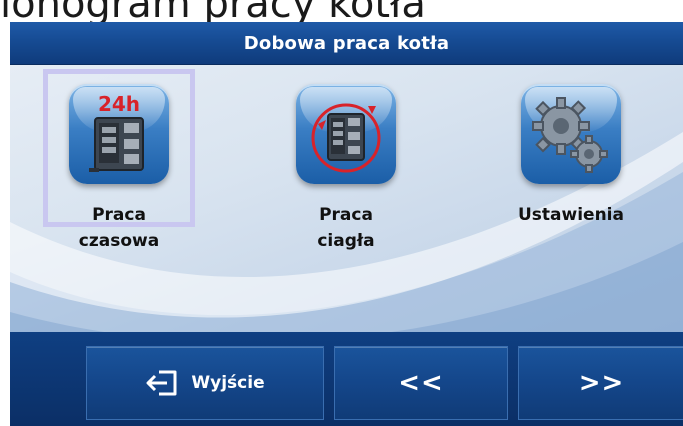 This screenshot has width=683, height=426. Describe the element at coordinates (571, 215) in the screenshot. I see `menu-label-settings: Ustawienia` at that location.